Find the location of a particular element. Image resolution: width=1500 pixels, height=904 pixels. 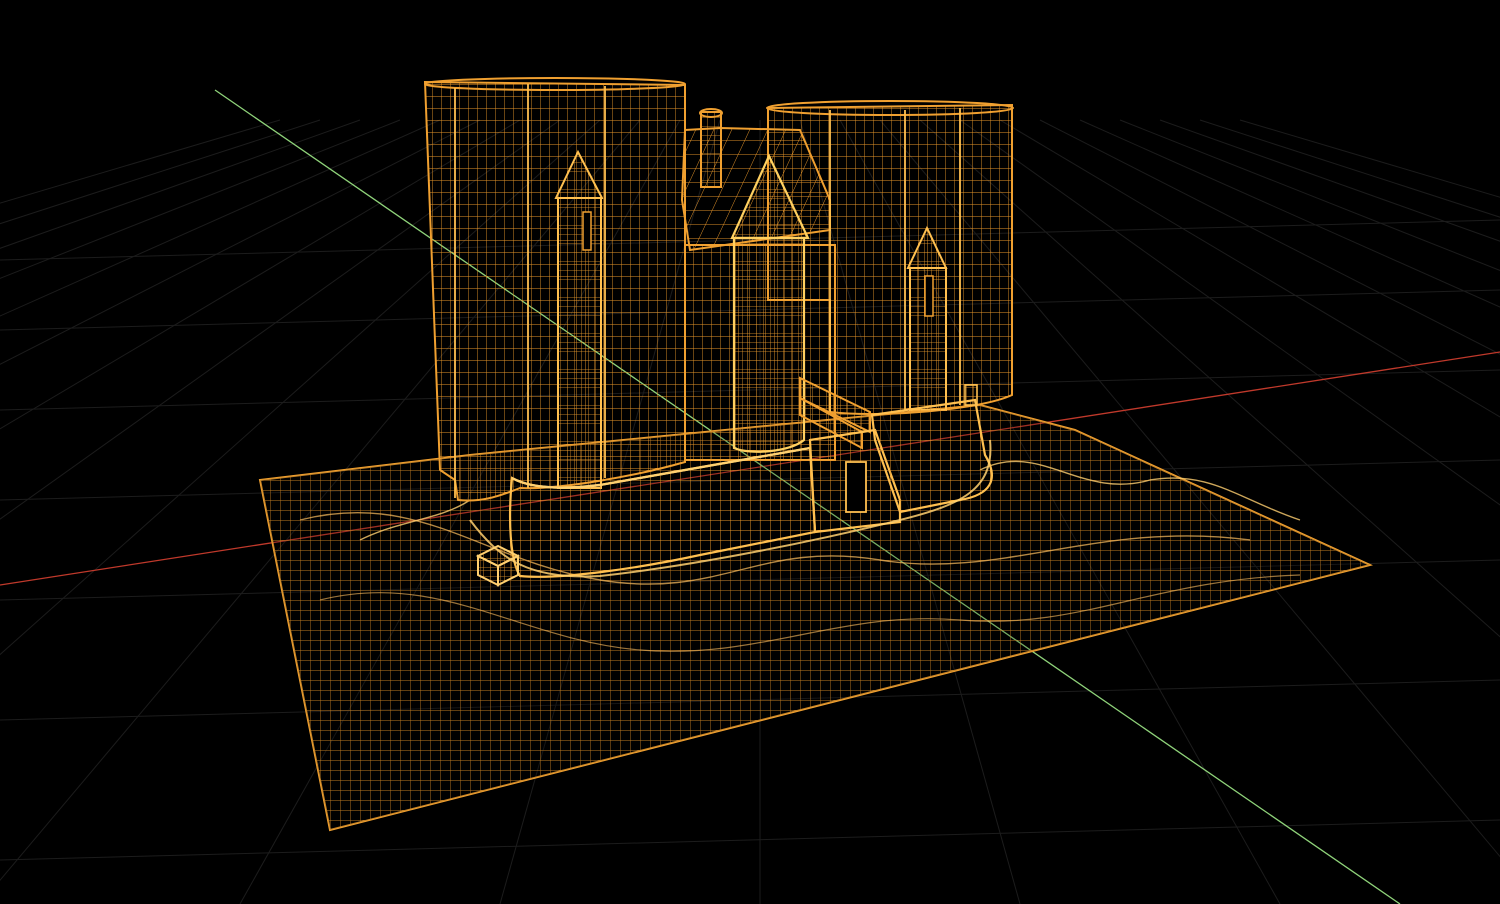

right-wall-merlon is located at coordinates (971, 395).